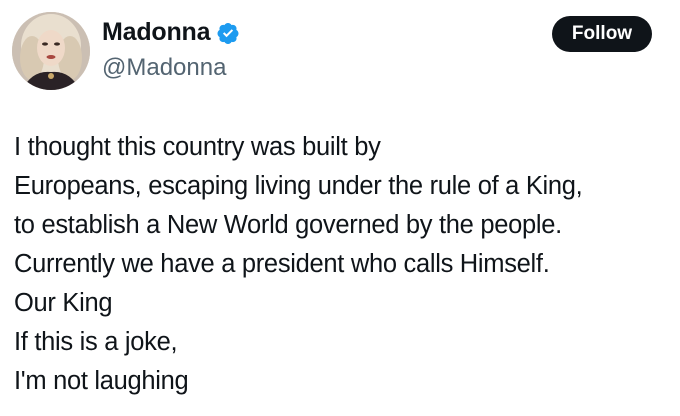 Image resolution: width=680 pixels, height=416 pixels. What do you see at coordinates (164, 68) in the screenshot?
I see `author-handle: @Madonna` at bounding box center [164, 68].